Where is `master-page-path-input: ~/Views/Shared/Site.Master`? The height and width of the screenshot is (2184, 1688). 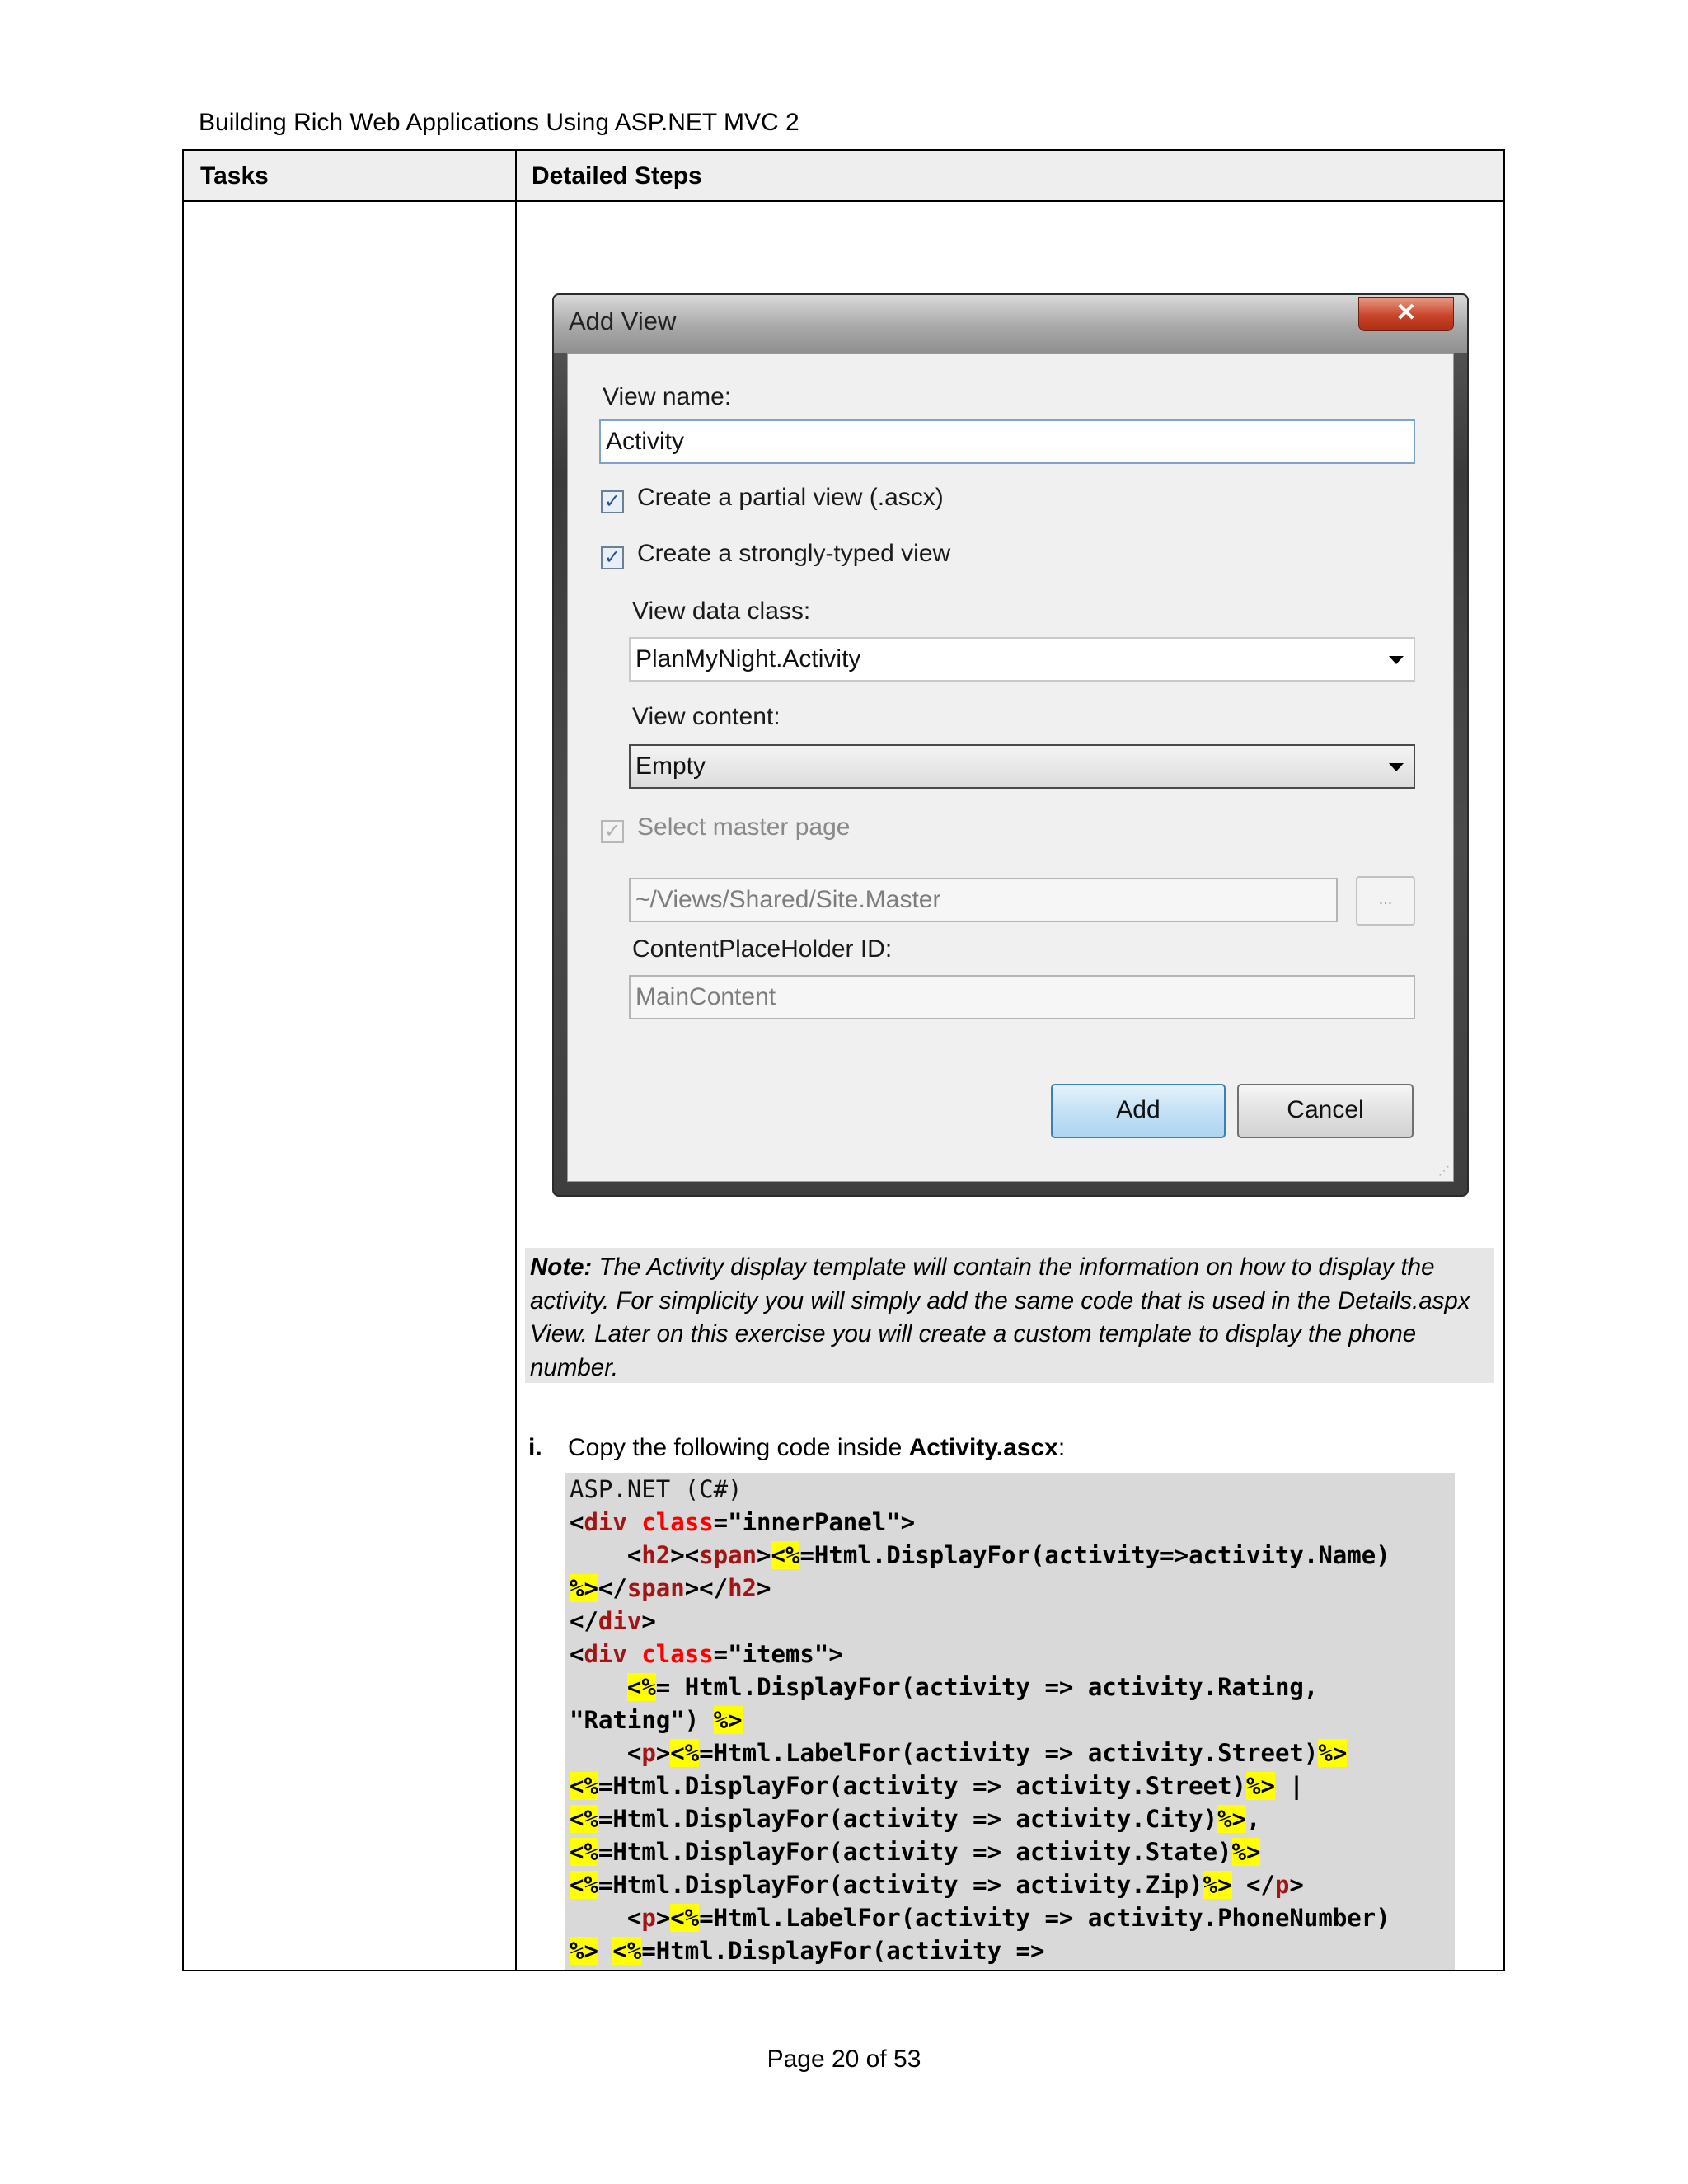 master-page-path-input: ~/Views/Shared/Site.Master is located at coordinates (983, 900).